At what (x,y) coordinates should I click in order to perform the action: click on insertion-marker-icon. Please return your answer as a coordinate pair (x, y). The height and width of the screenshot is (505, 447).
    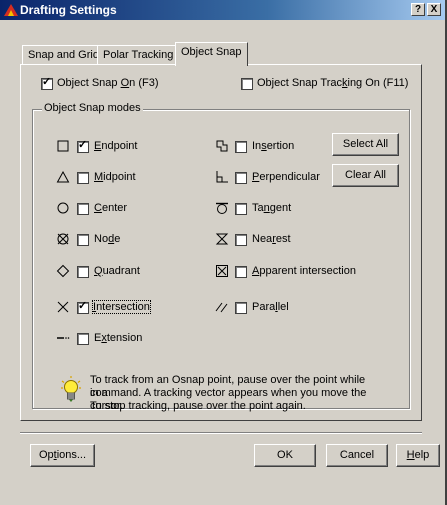
    Looking at the image, I should click on (222, 146).